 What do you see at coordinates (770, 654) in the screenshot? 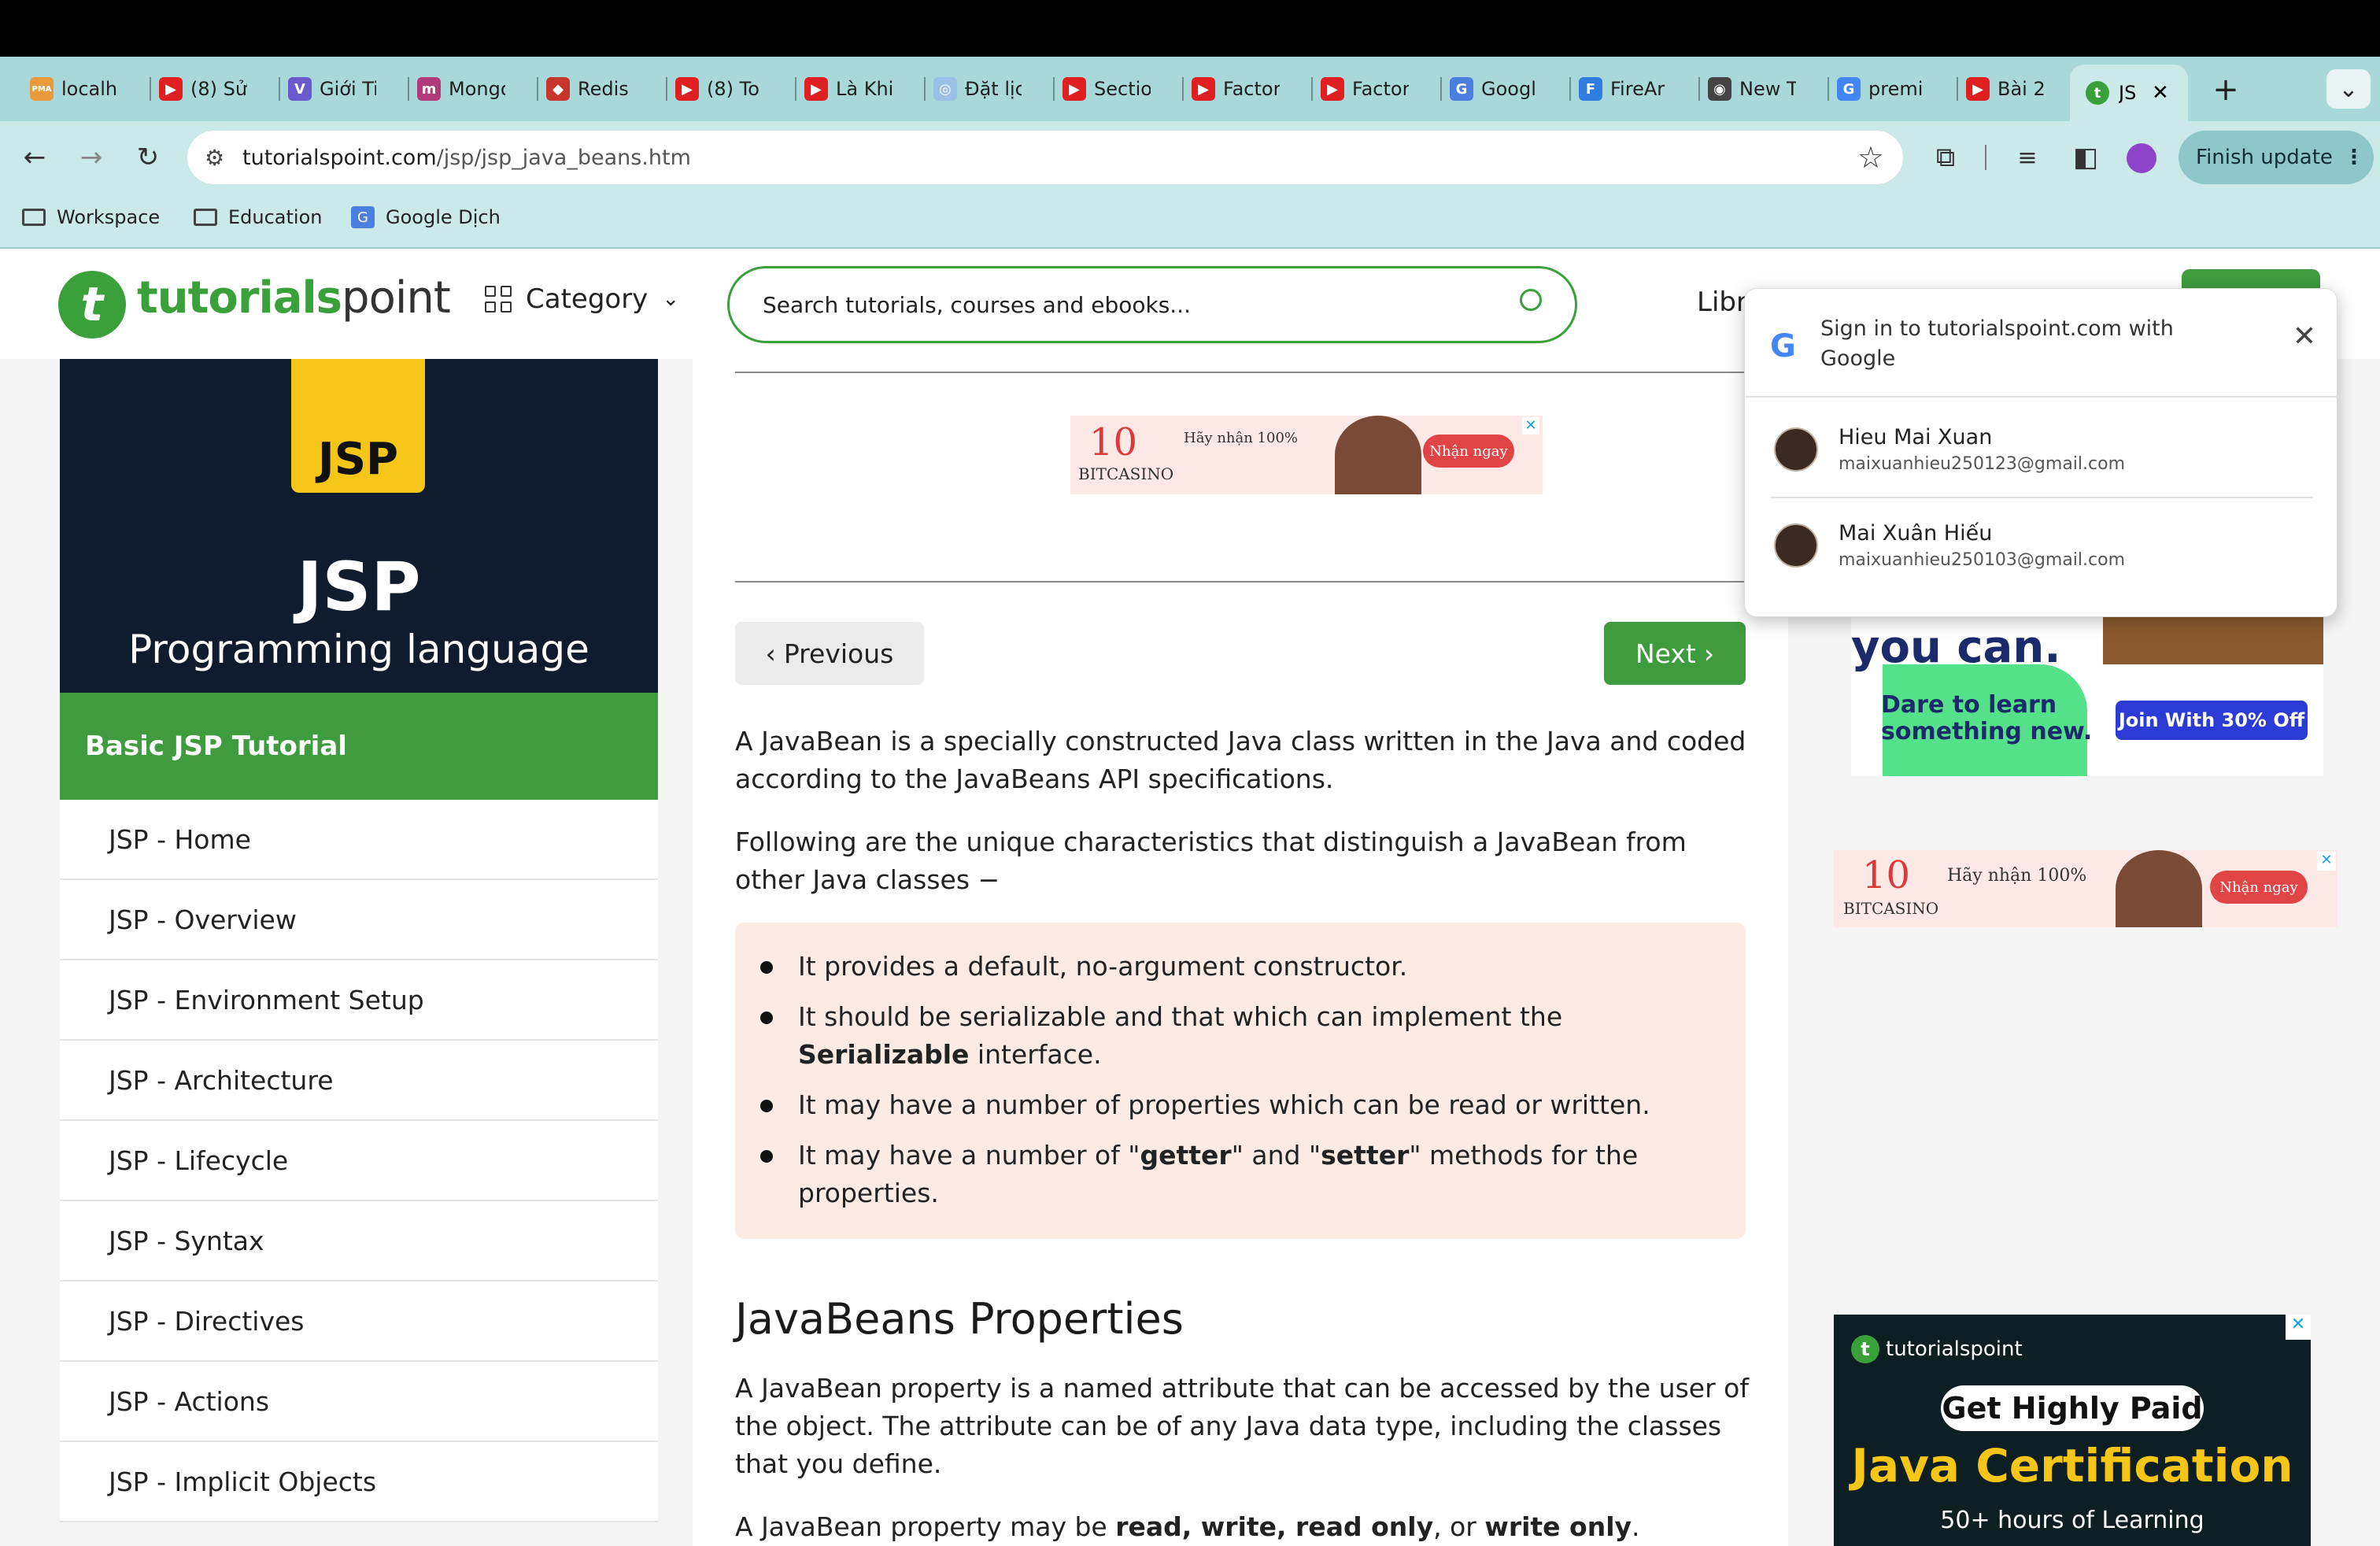
I see `chevron-left-icon: ‹` at bounding box center [770, 654].